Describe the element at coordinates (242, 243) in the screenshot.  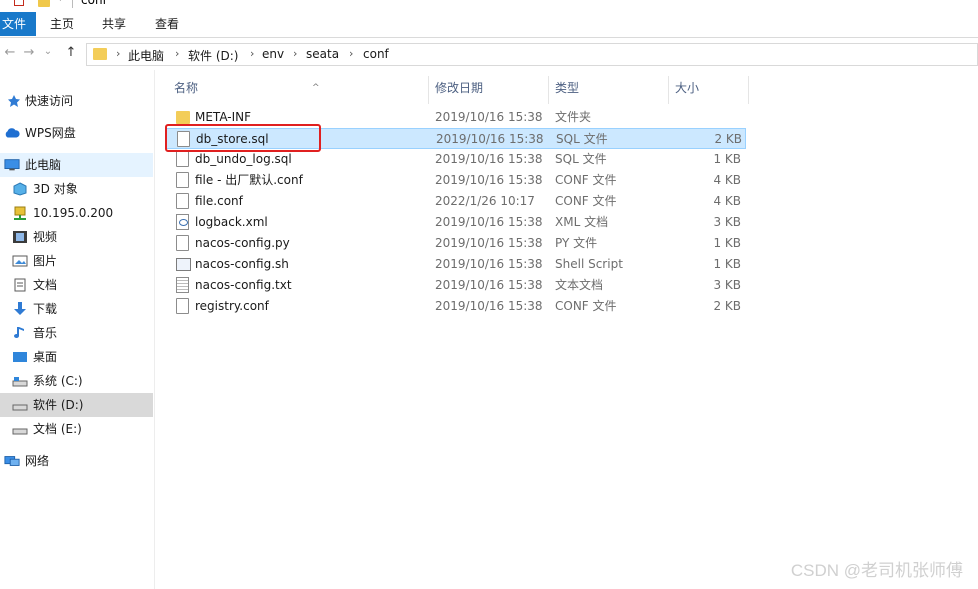
I see `file-name: nacos-config.py` at that location.